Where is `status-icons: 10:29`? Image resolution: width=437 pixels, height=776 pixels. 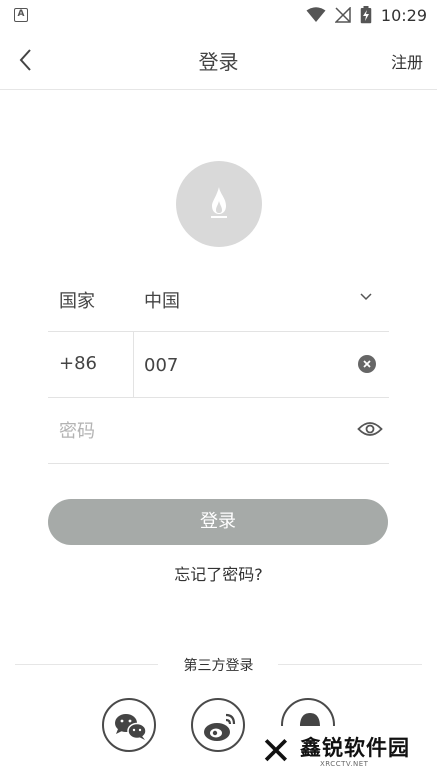
status-icons: 10:29 is located at coordinates (366, 15).